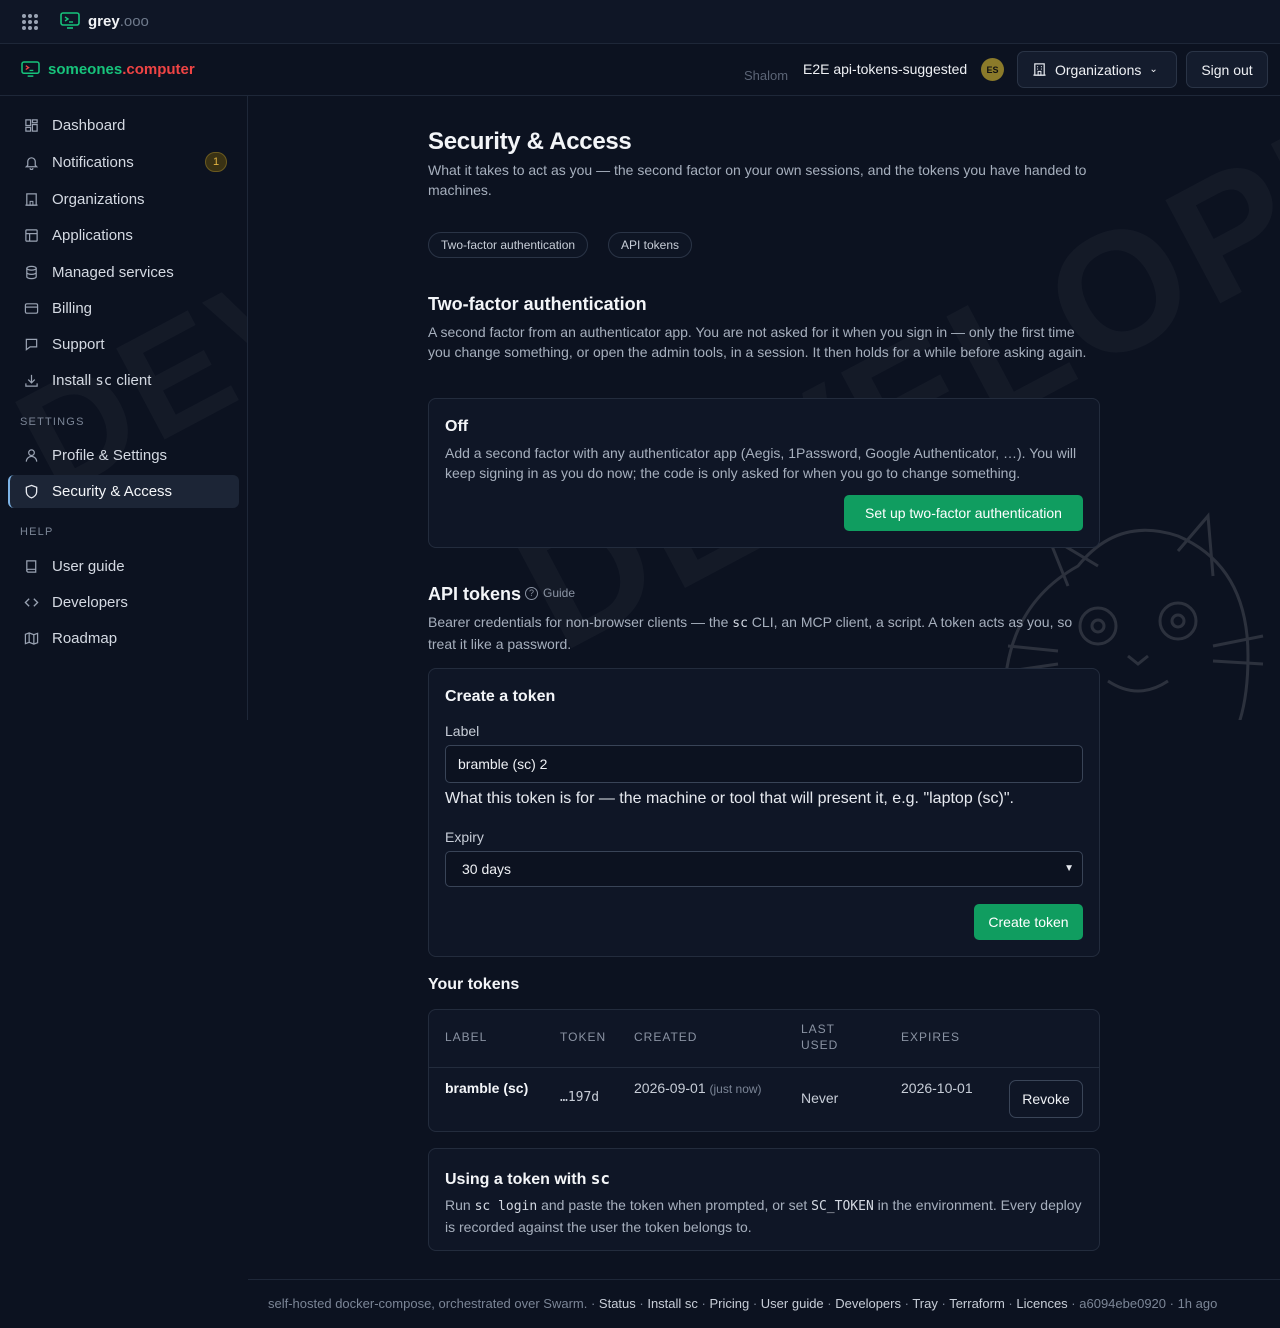  I want to click on create-token-heading: Create a token, so click(500, 696).